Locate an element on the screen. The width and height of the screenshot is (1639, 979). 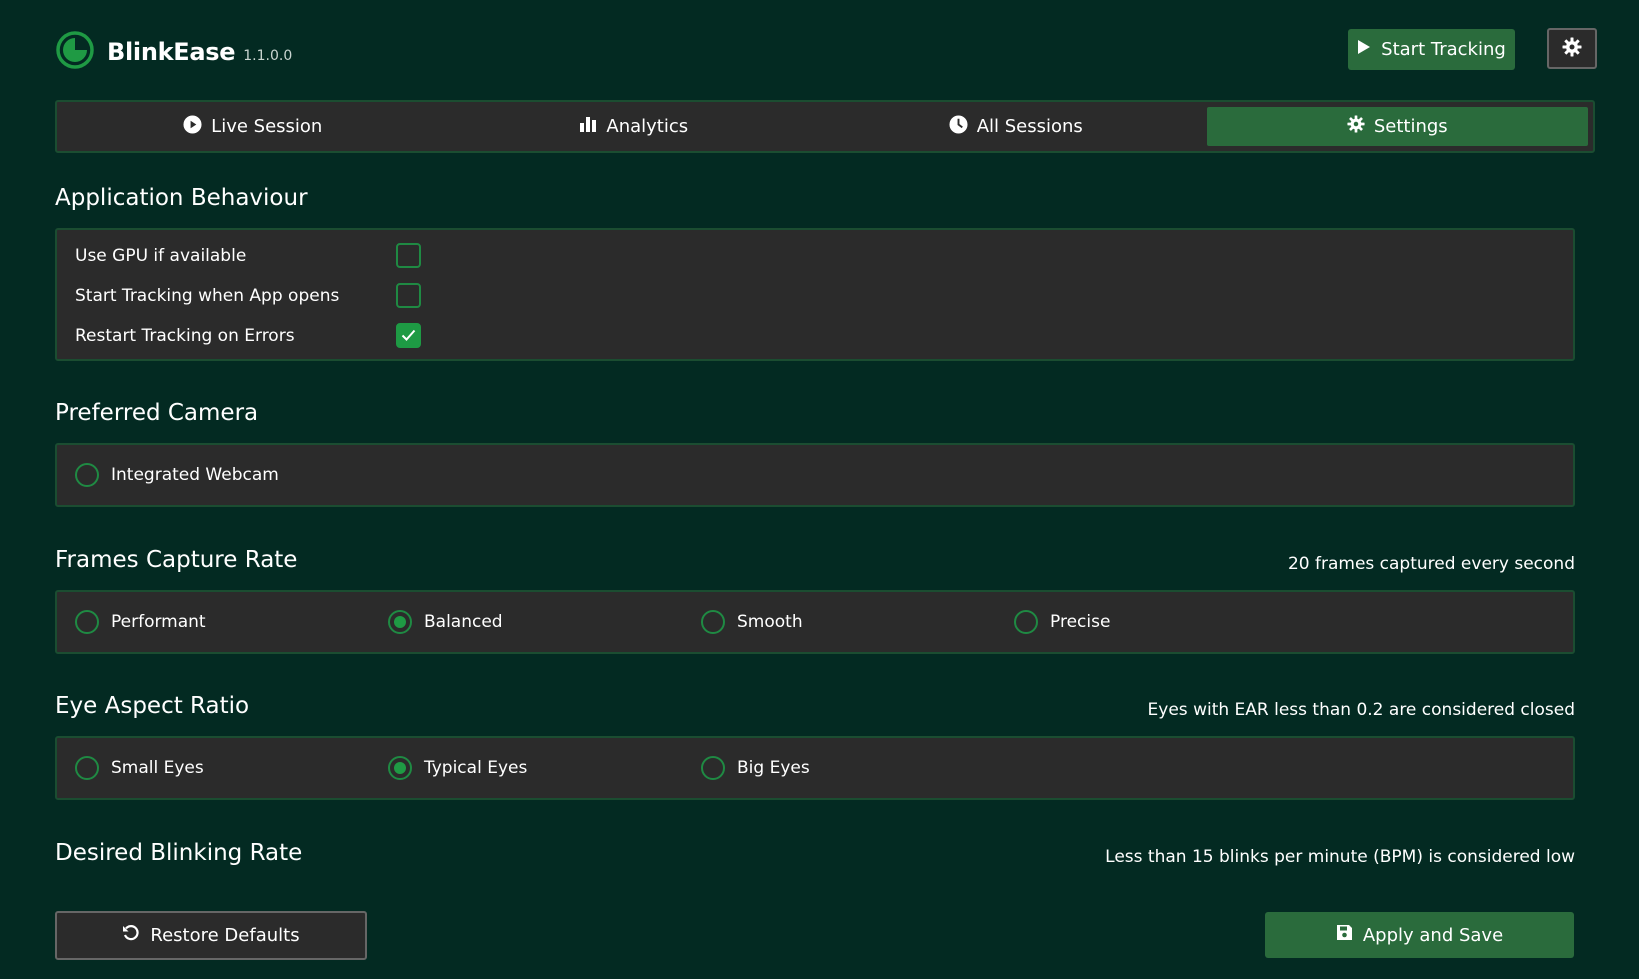
tab-label: Settings is located at coordinates (1410, 126).